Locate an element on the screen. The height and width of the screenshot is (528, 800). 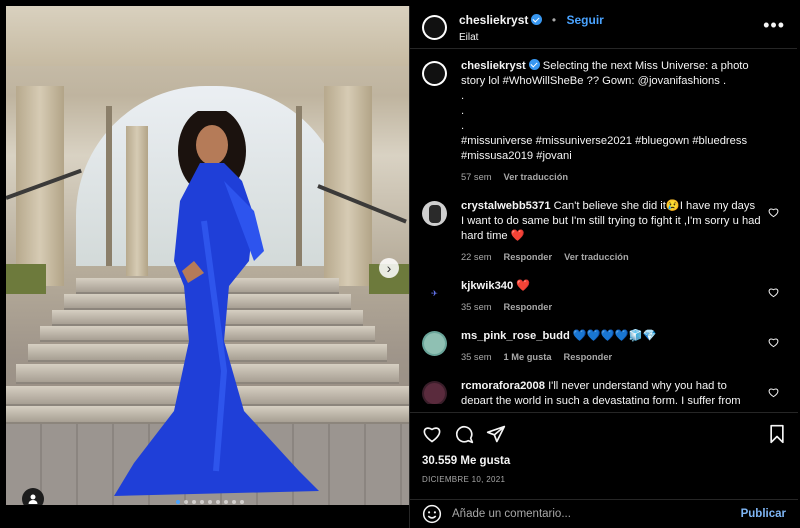
emoji-icon is located at coordinates (432, 514).